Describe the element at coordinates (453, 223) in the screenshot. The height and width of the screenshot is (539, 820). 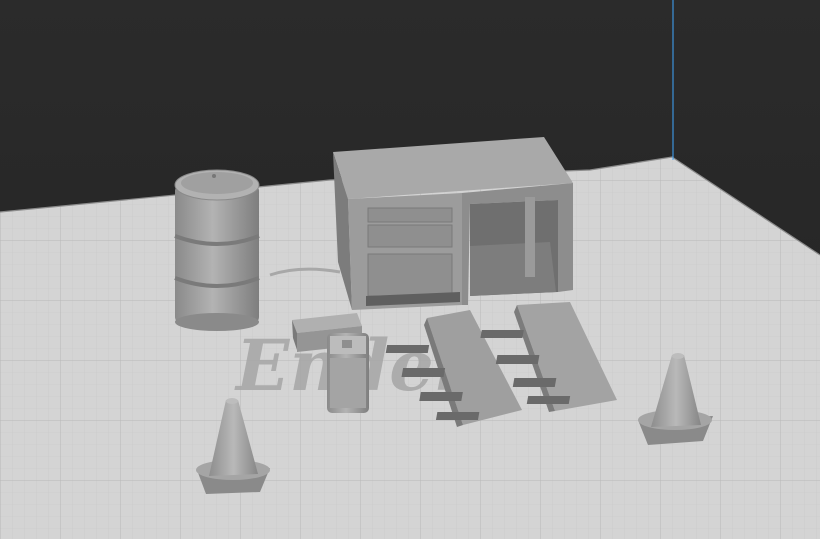
I see `workbench-model` at that location.